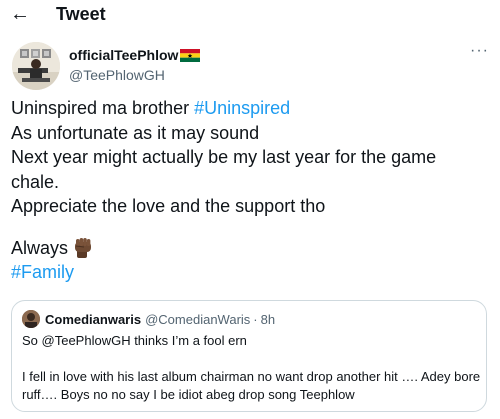 This screenshot has height=419, width=500. What do you see at coordinates (20, 14) in the screenshot?
I see `arrow-left-icon: ←` at bounding box center [20, 14].